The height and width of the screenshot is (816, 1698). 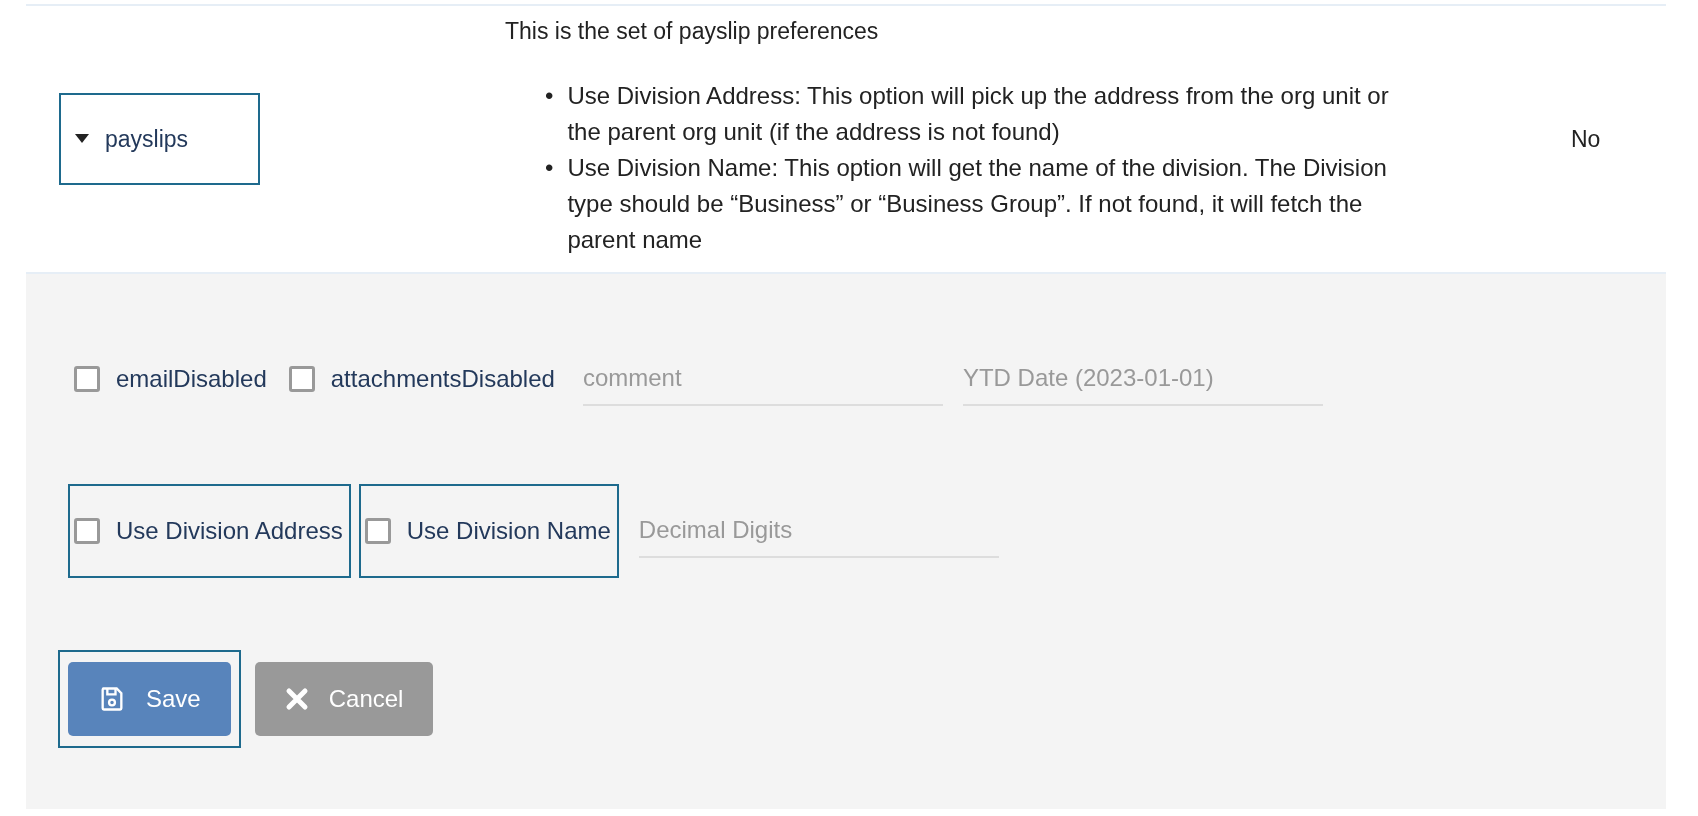 What do you see at coordinates (209, 531) in the screenshot?
I see `checkbox-option: Use Division Address` at bounding box center [209, 531].